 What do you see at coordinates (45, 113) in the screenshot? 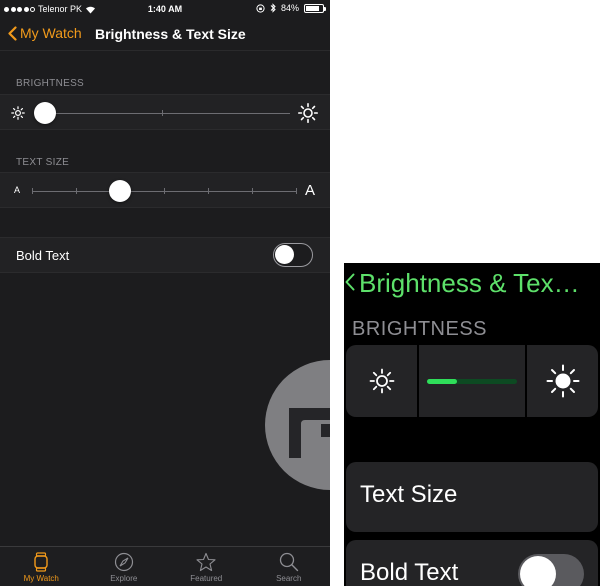
I see `brightness-slider-thumb` at bounding box center [45, 113].